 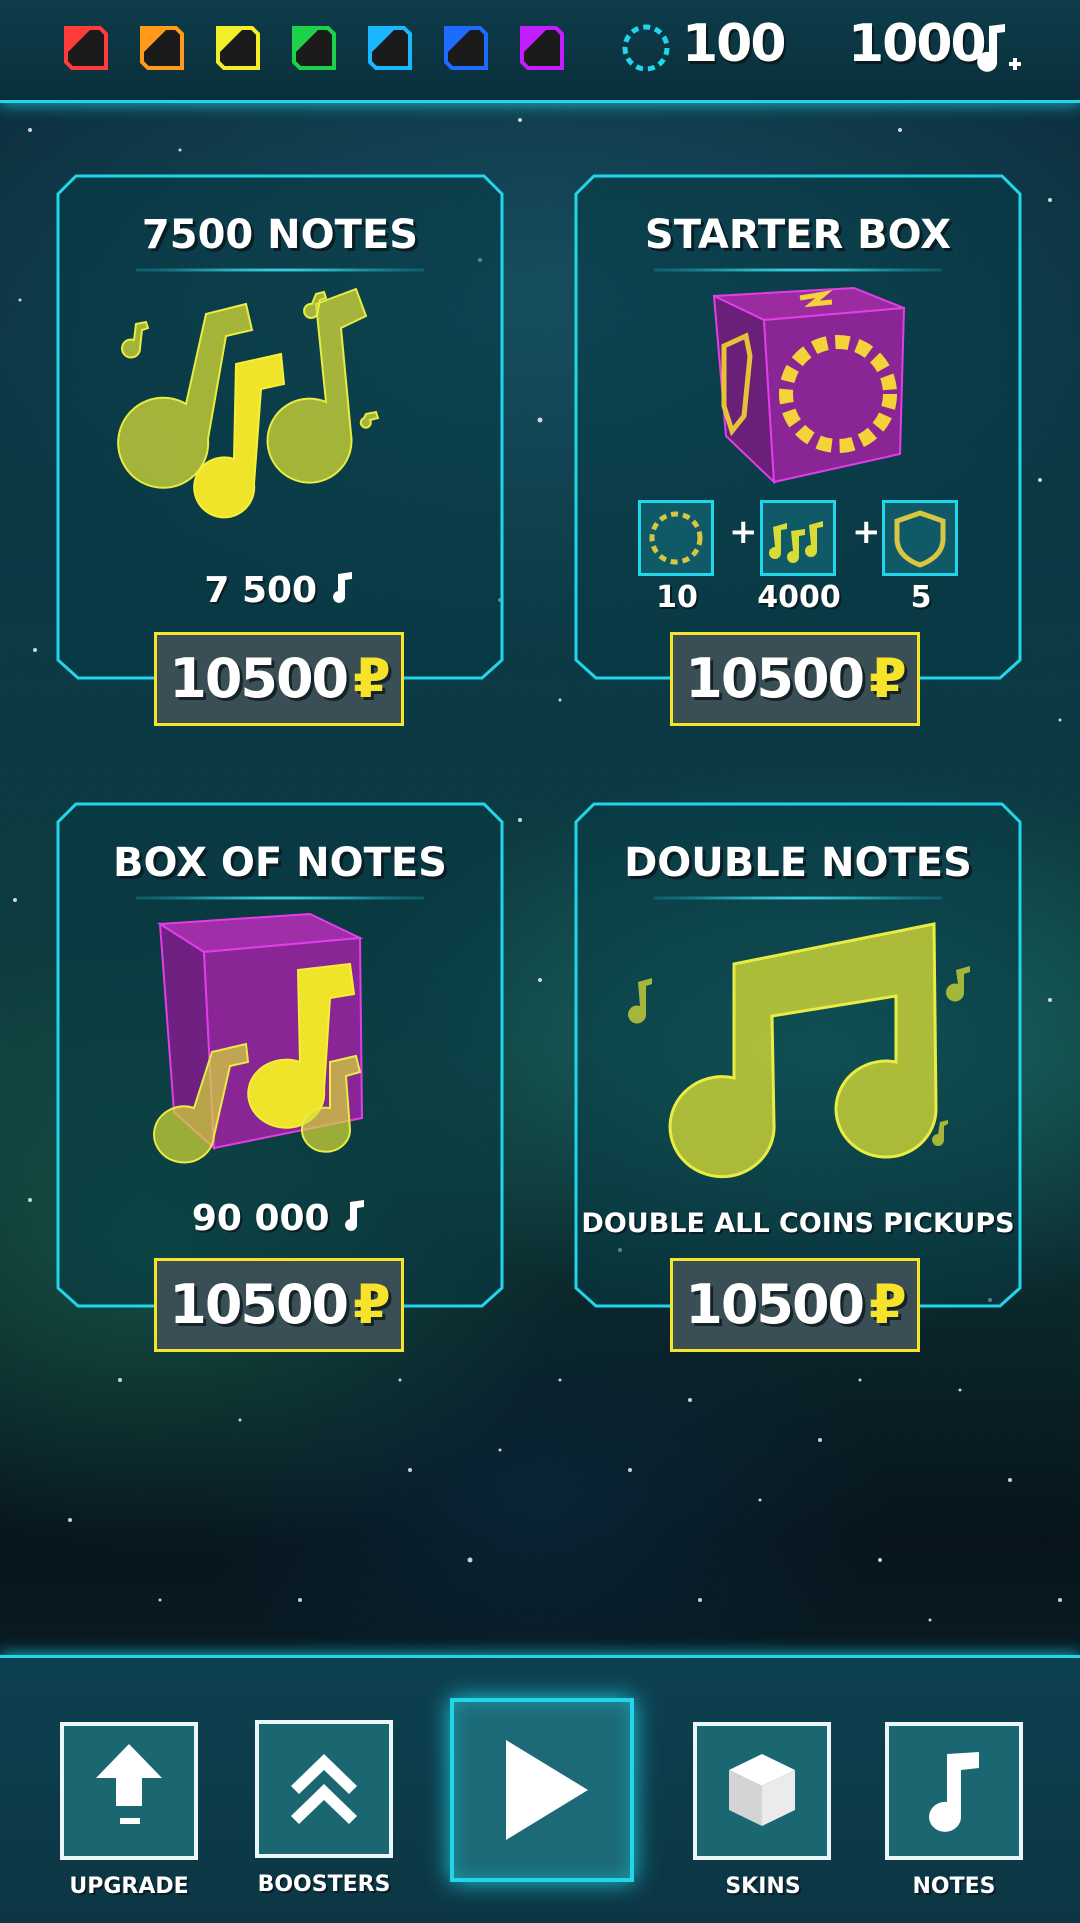 What do you see at coordinates (954, 1886) in the screenshot?
I see `notes-label: NOTES` at bounding box center [954, 1886].